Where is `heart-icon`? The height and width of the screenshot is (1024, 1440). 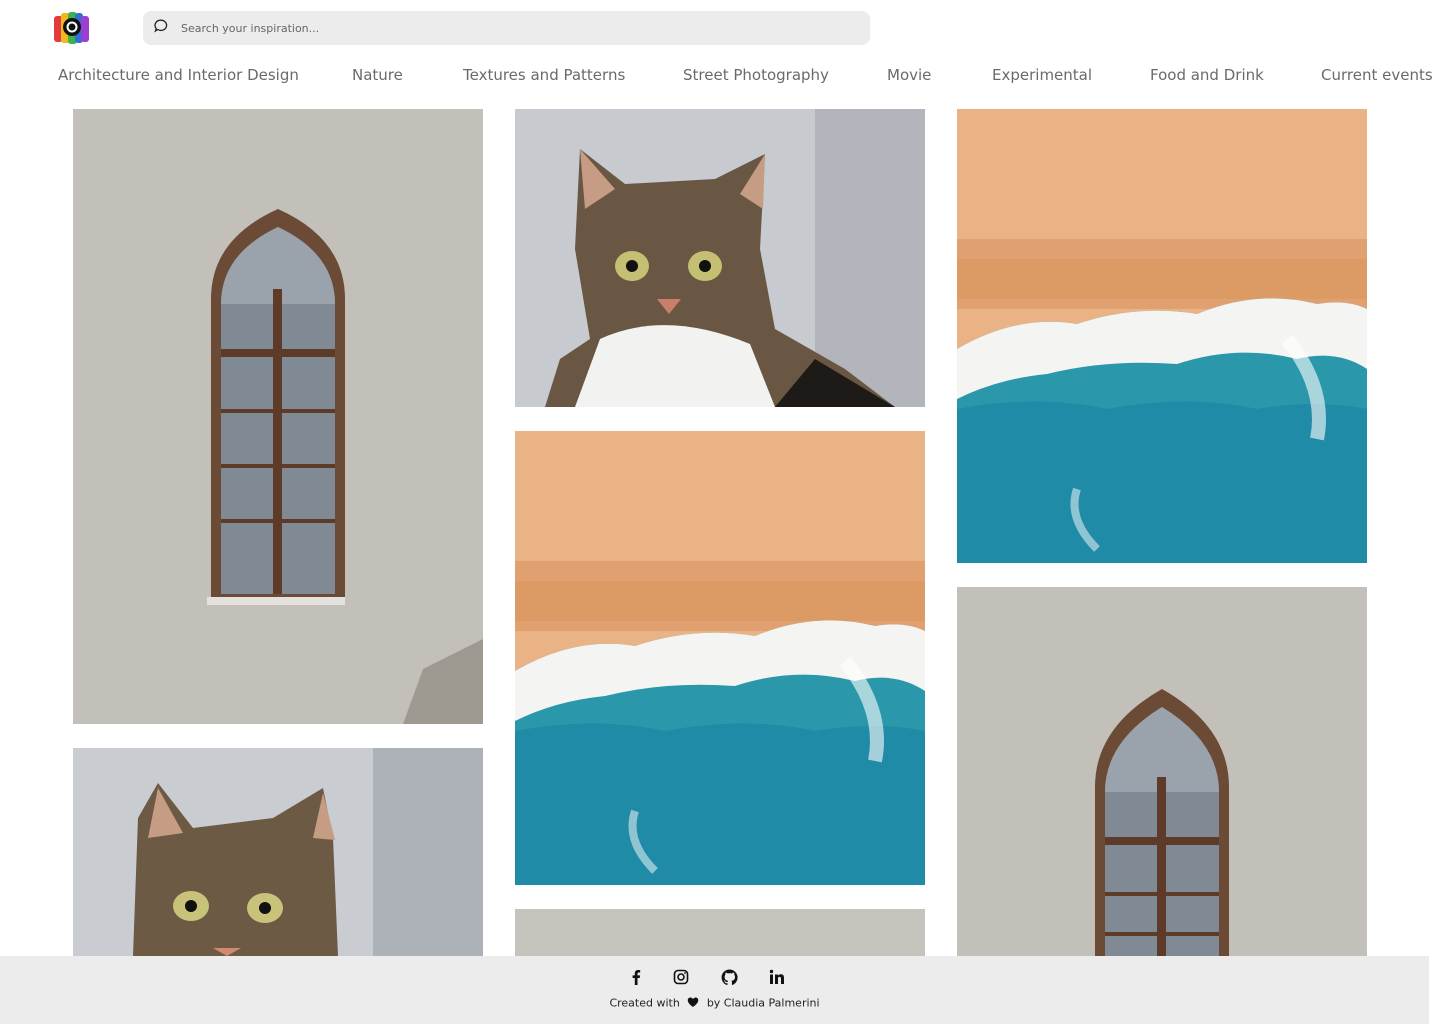 heart-icon is located at coordinates (693, 1003).